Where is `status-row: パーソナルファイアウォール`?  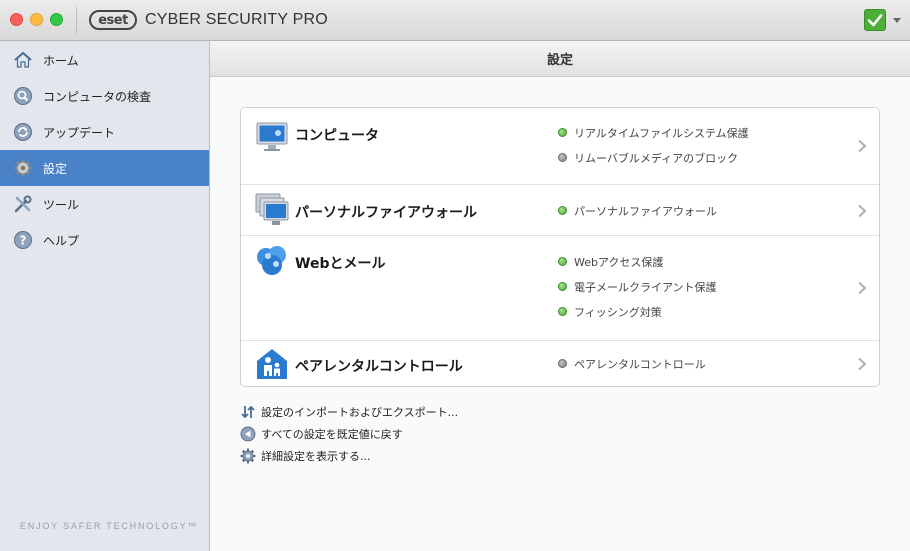 status-row: パーソナルファイアウォール is located at coordinates (637, 210).